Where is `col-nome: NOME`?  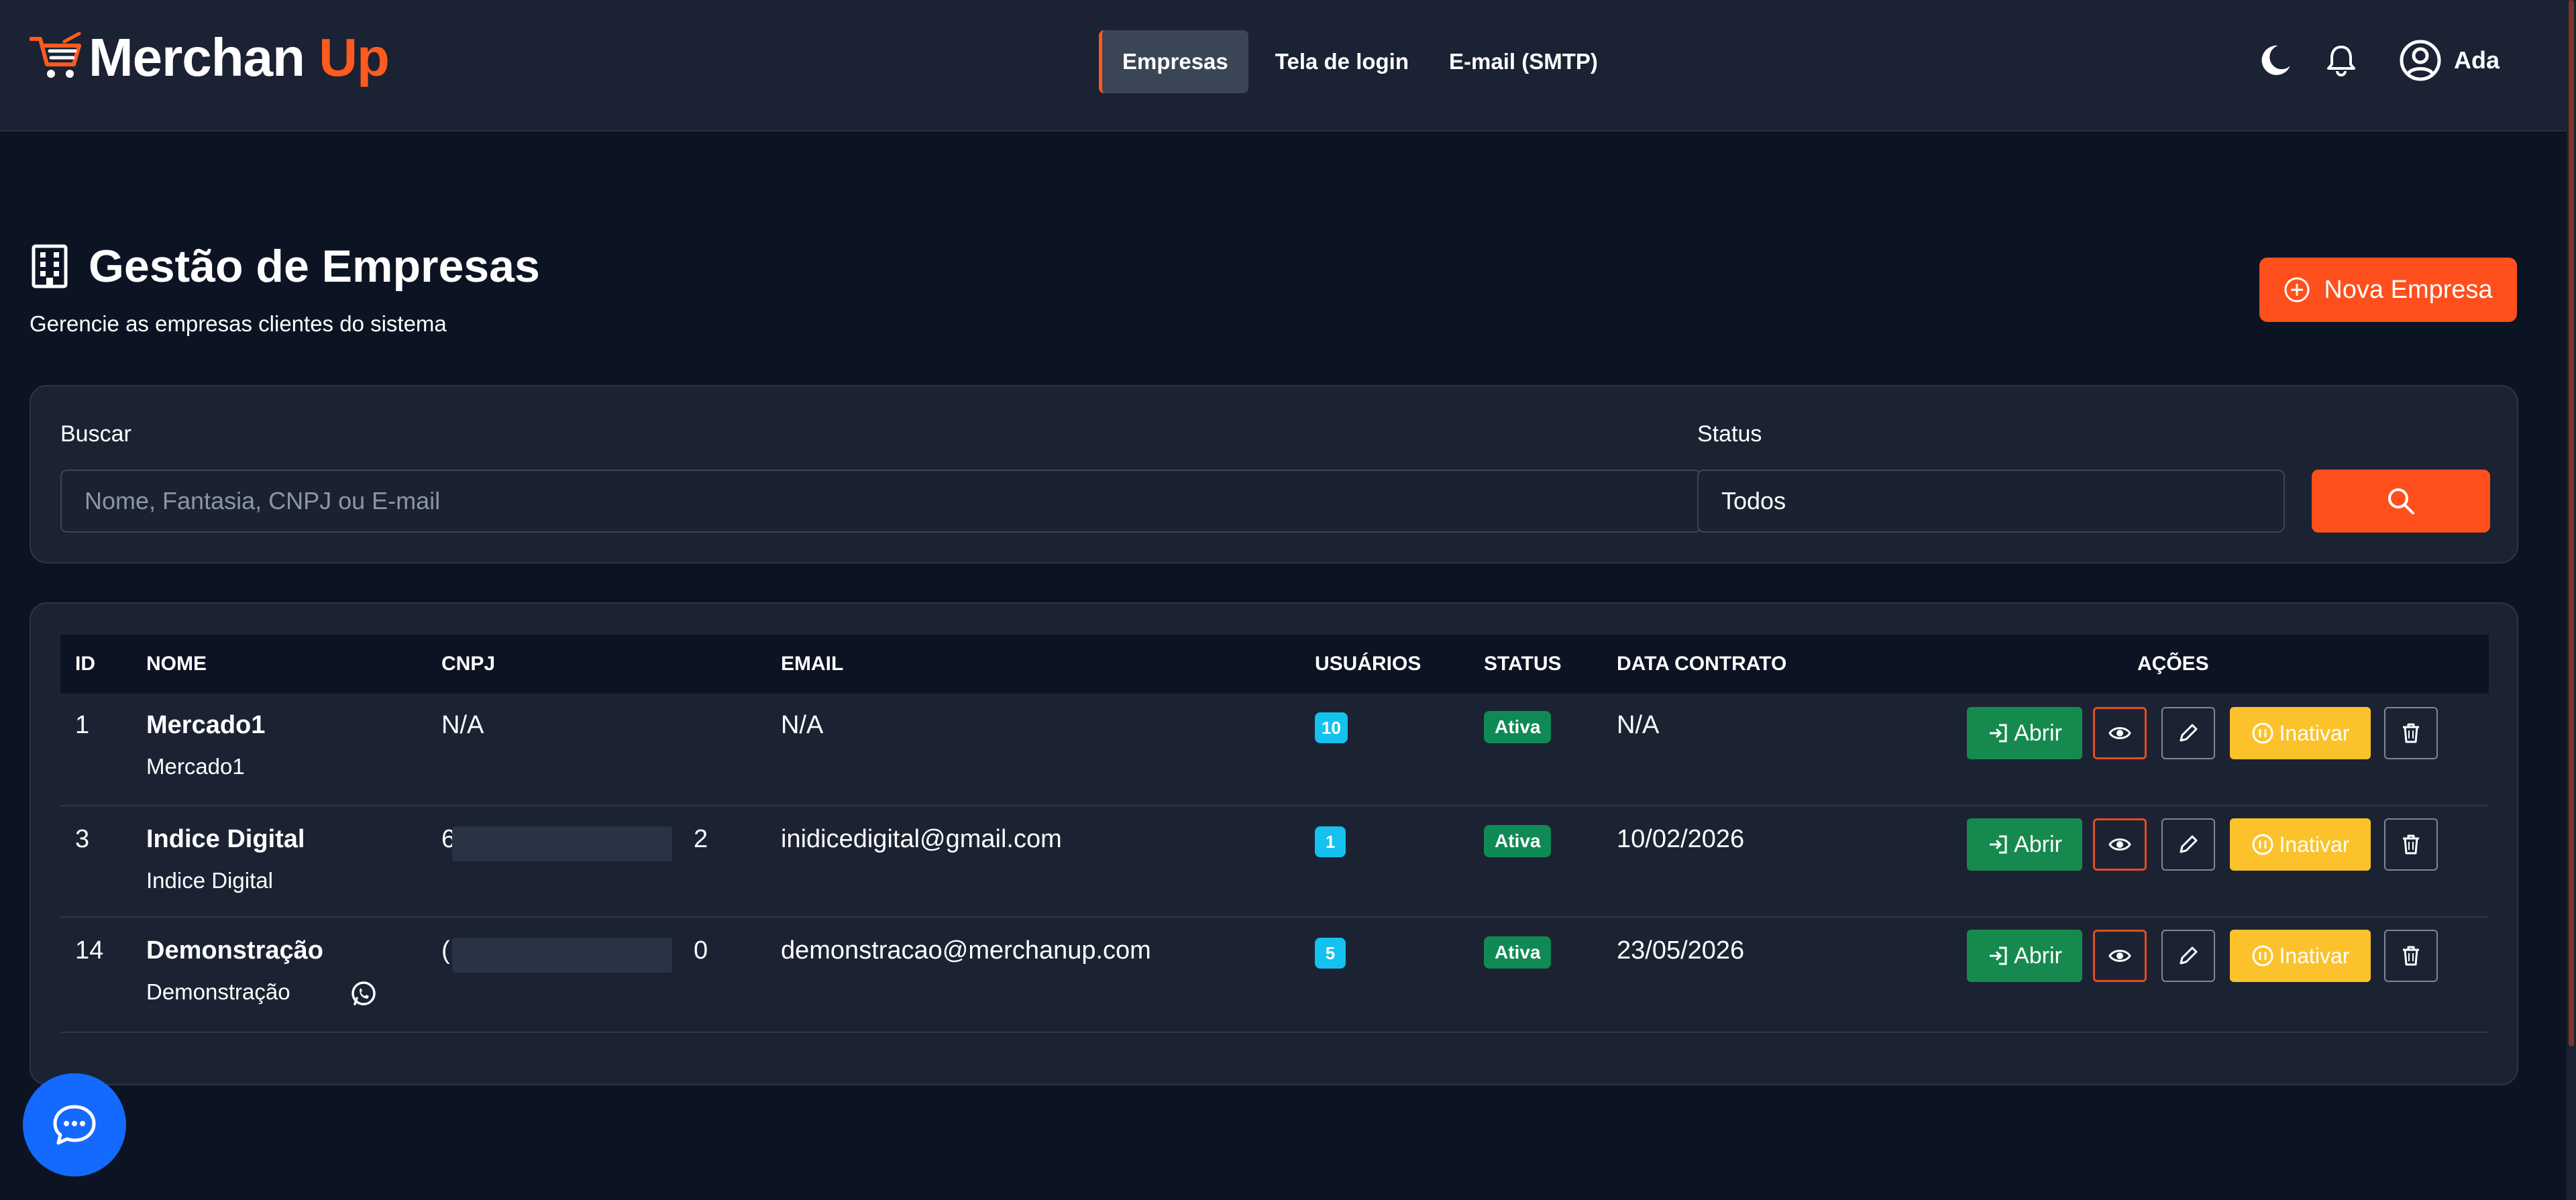 col-nome: NOME is located at coordinates (176, 664).